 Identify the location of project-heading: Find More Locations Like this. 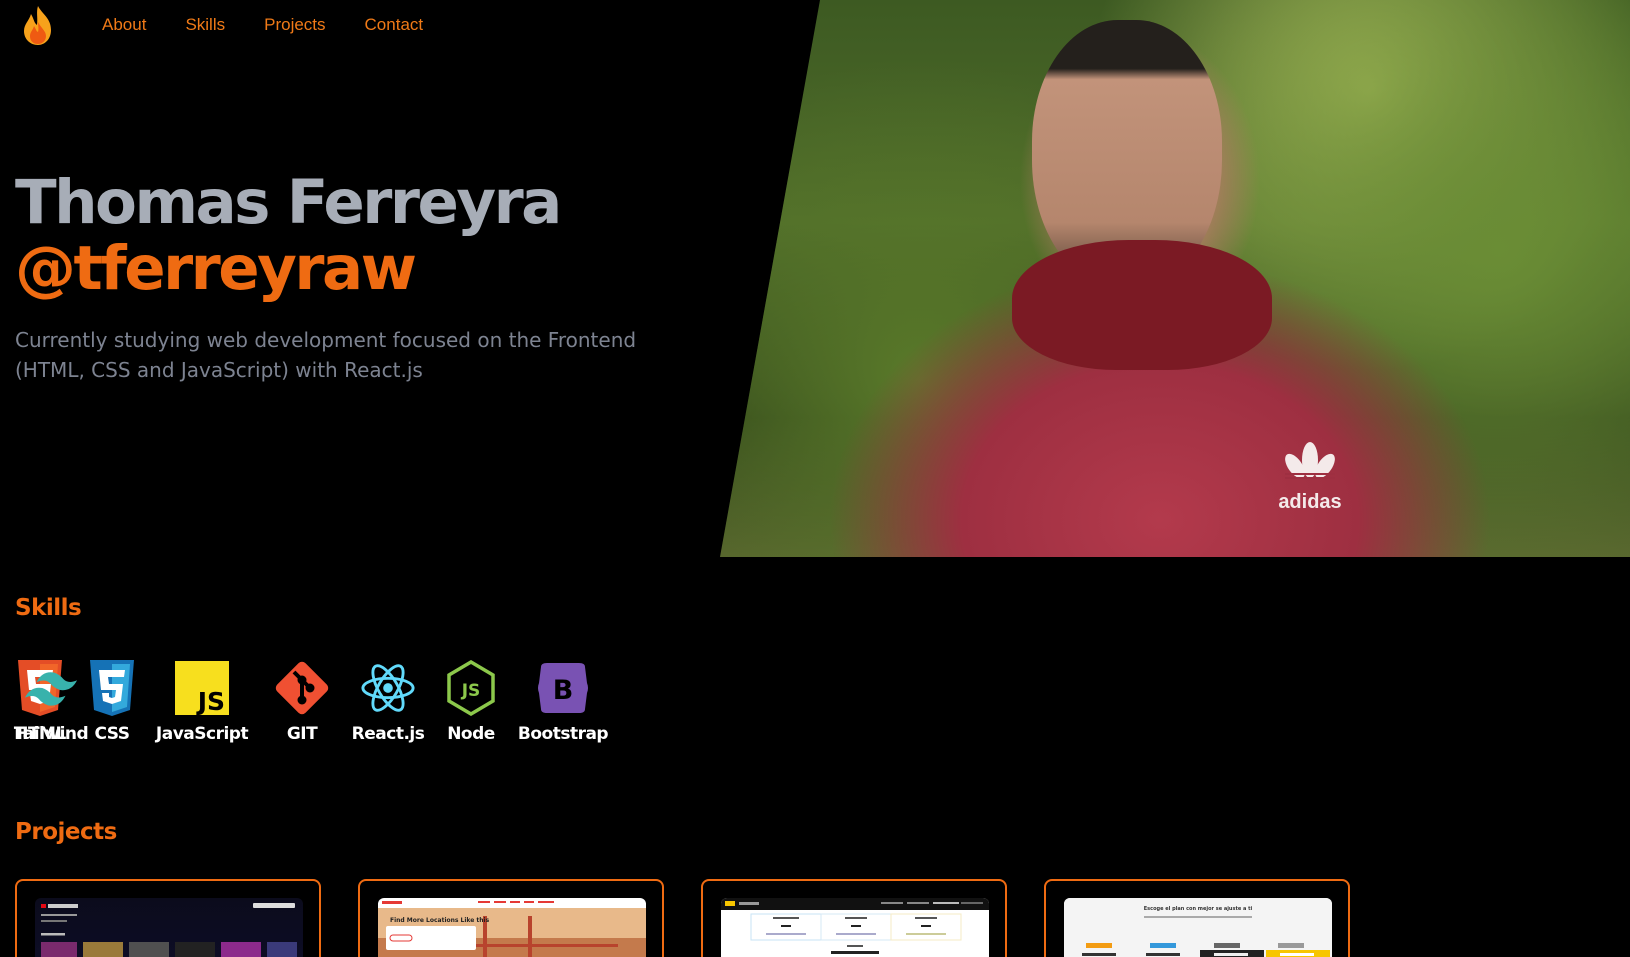
(440, 920).